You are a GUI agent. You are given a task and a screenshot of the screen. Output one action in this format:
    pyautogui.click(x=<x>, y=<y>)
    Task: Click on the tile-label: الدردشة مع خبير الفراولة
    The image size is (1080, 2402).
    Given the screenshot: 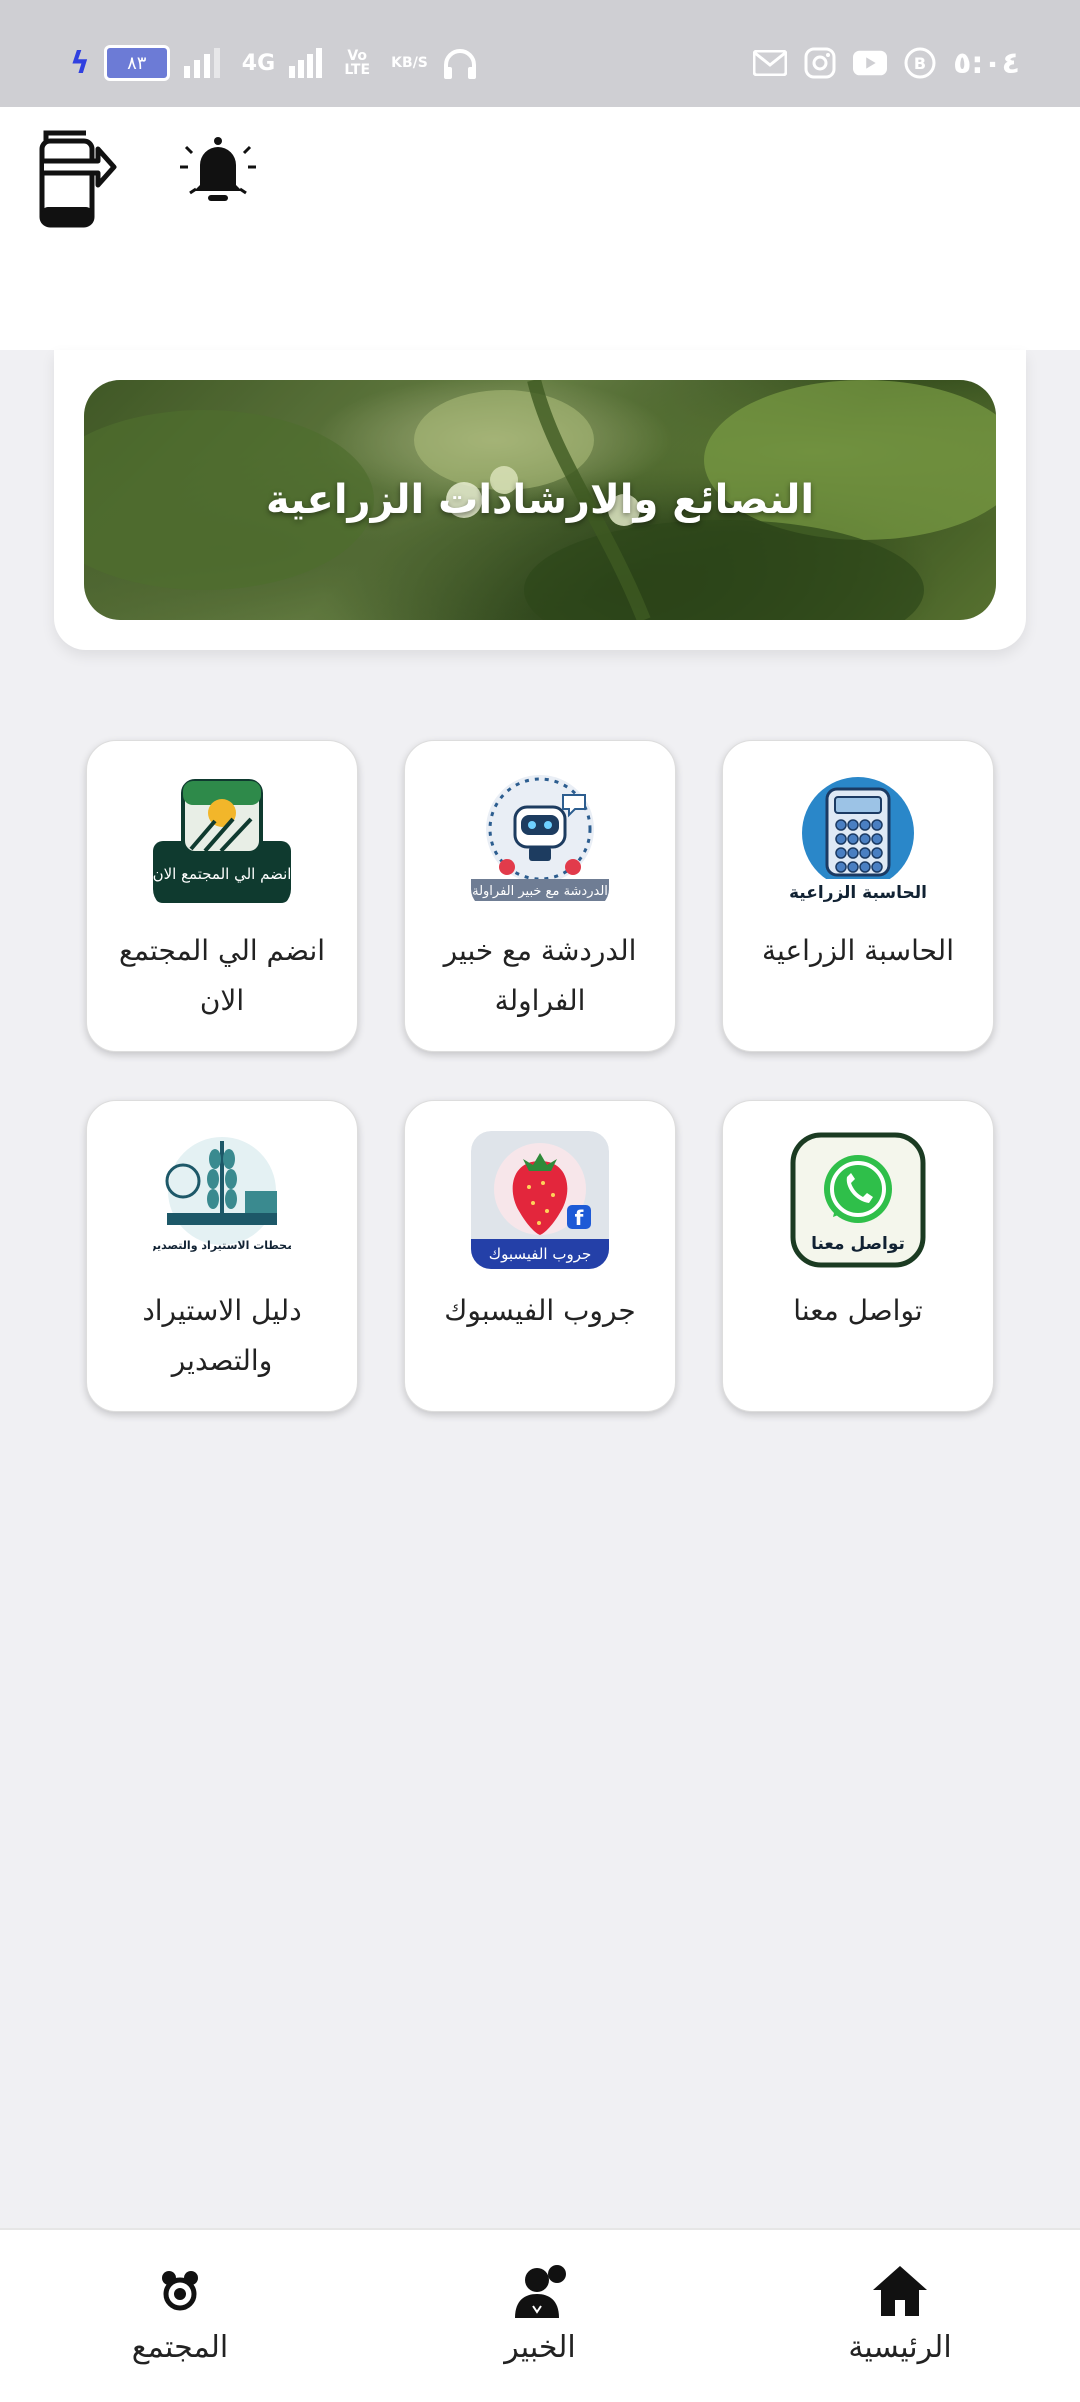 What is the action you would take?
    pyautogui.click(x=540, y=975)
    